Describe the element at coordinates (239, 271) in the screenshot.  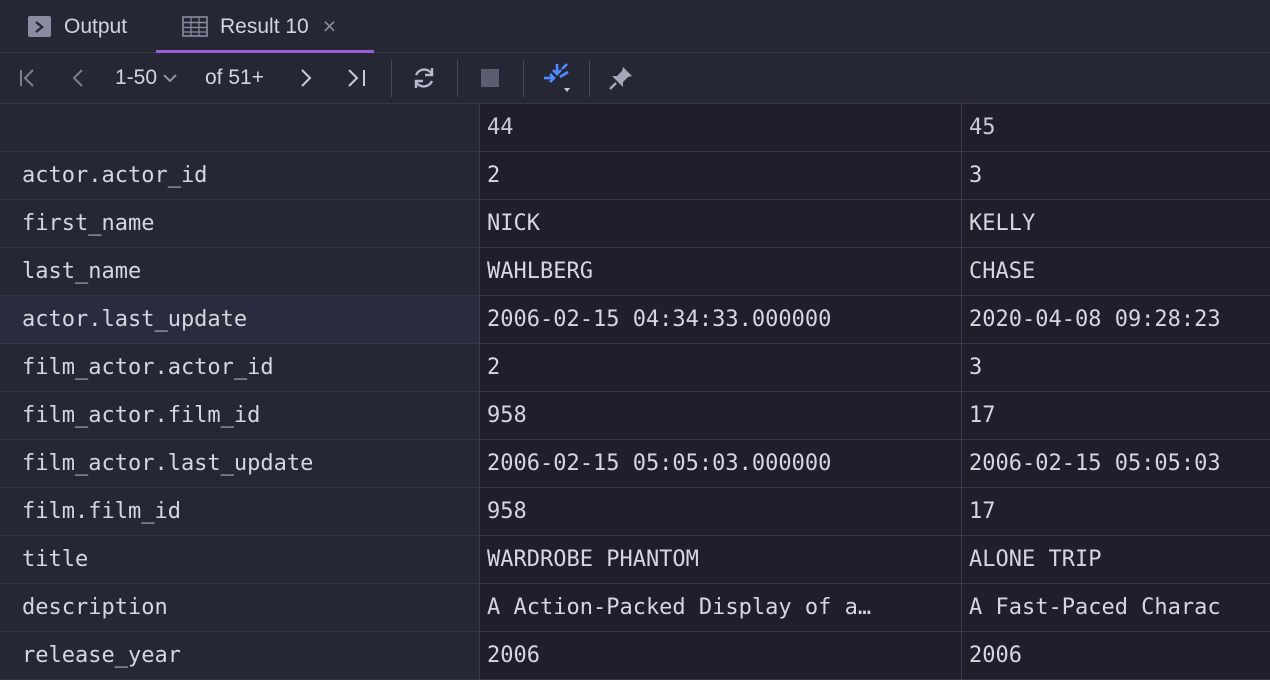
I see `field-name-cell: last_name` at that location.